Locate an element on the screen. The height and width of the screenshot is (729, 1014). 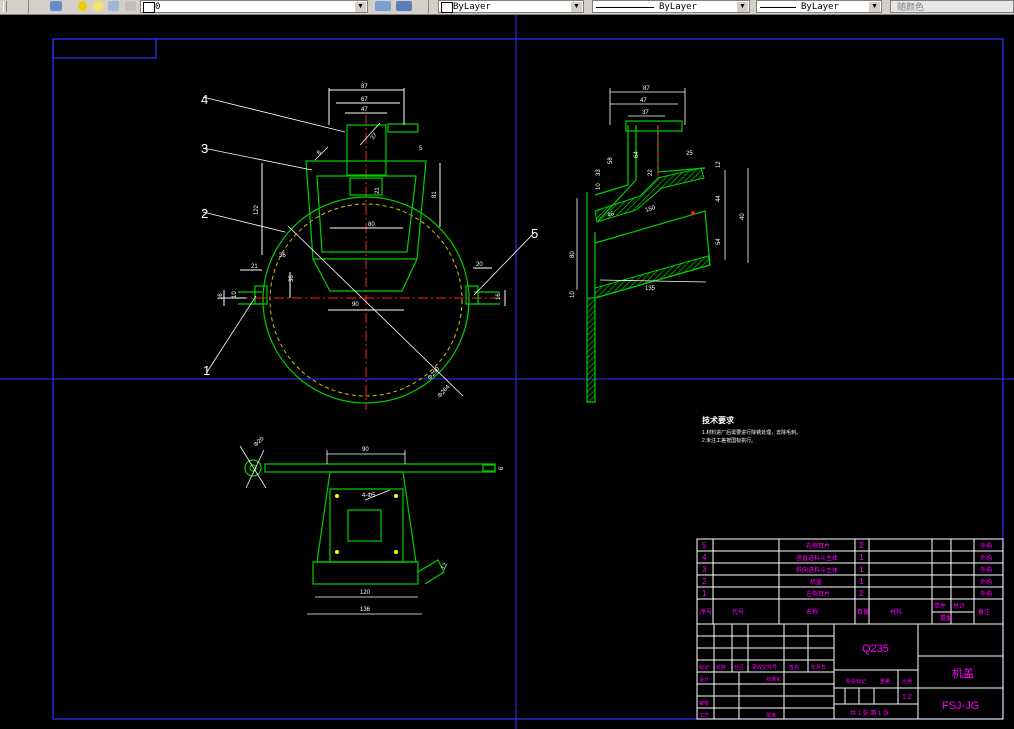
part-note-3: 外购 is located at coordinates (986, 570).